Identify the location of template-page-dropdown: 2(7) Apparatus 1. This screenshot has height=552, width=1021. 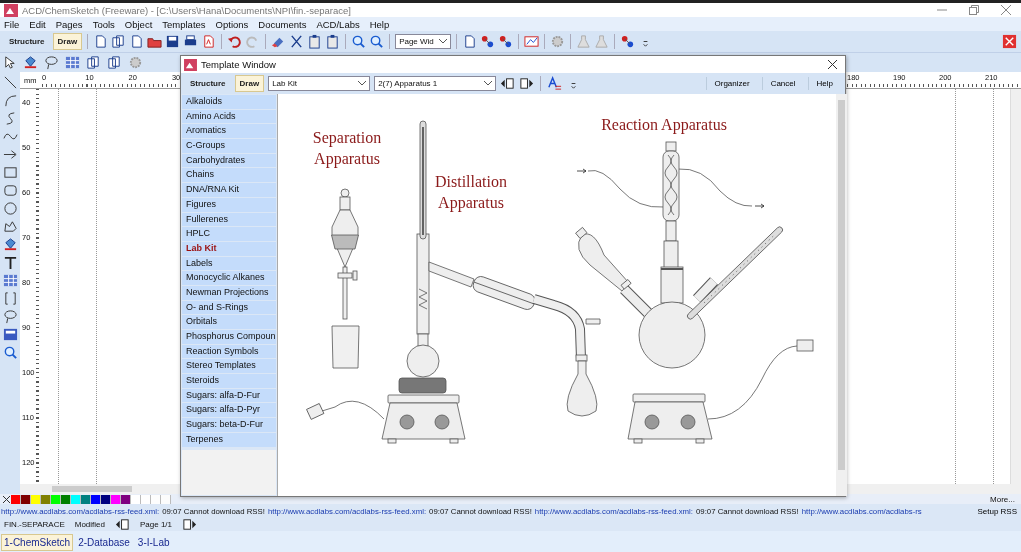
(435, 83).